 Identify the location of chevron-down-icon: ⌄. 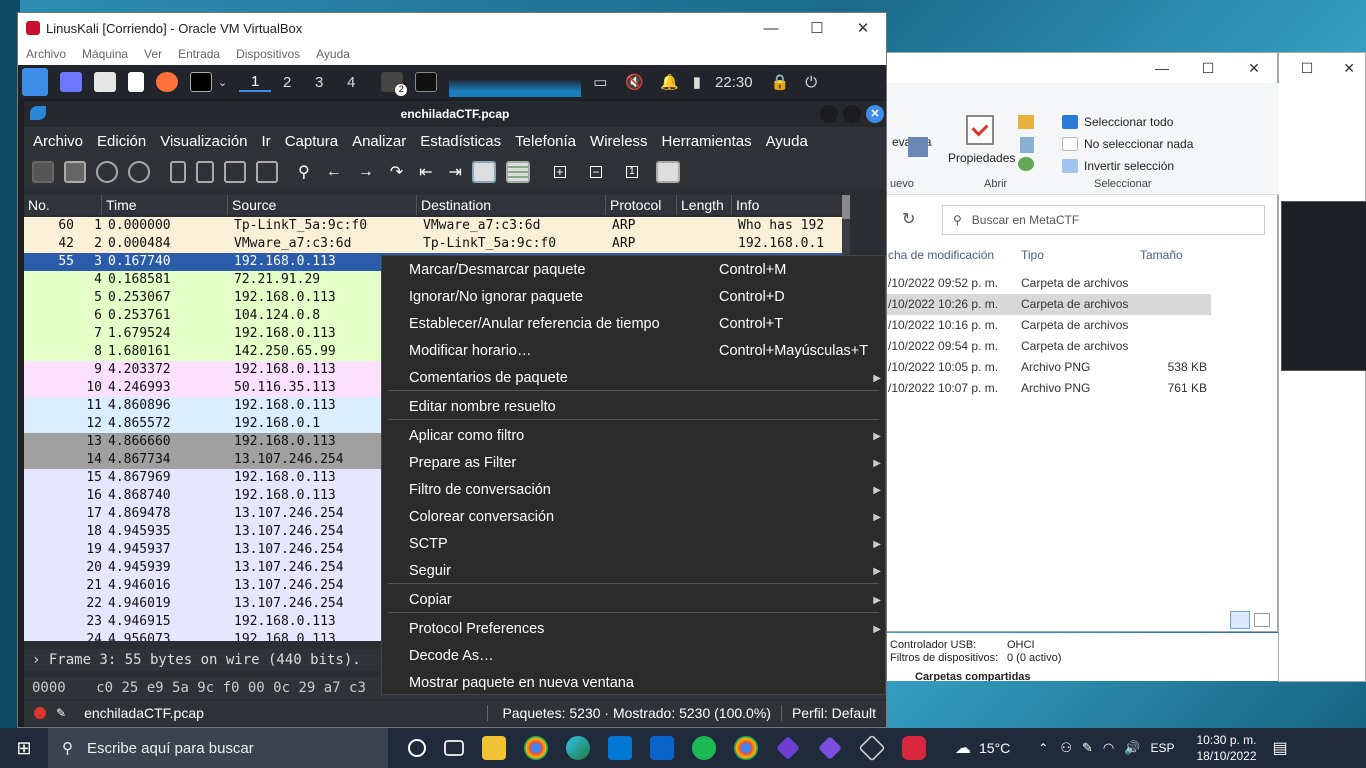
(222, 82).